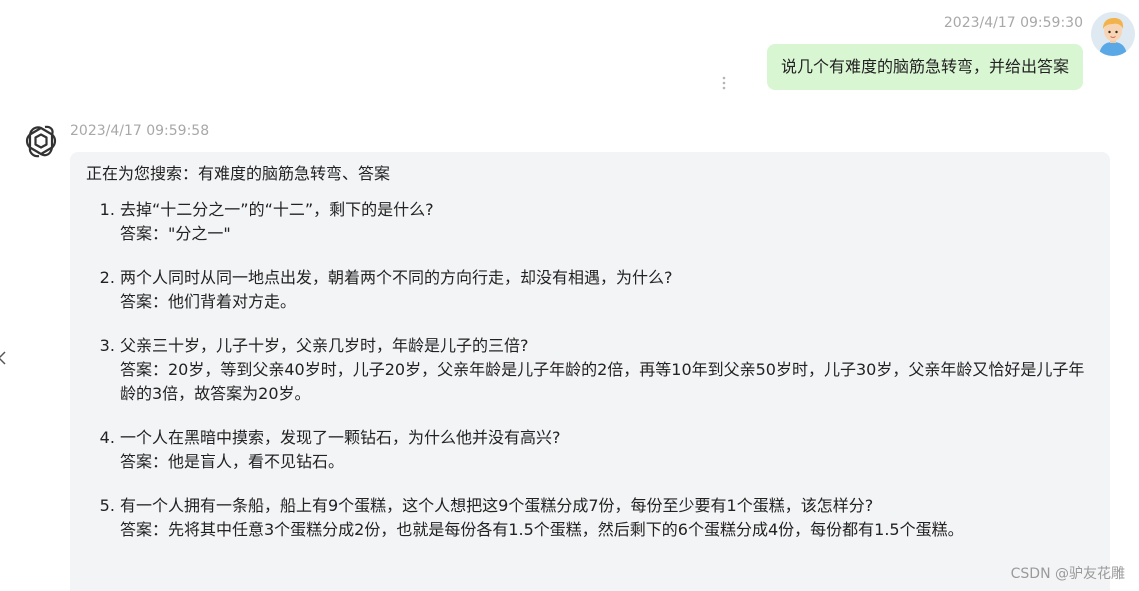 The width and height of the screenshot is (1139, 591). Describe the element at coordinates (1113, 34) in the screenshot. I see `user-avatar-icon` at that location.